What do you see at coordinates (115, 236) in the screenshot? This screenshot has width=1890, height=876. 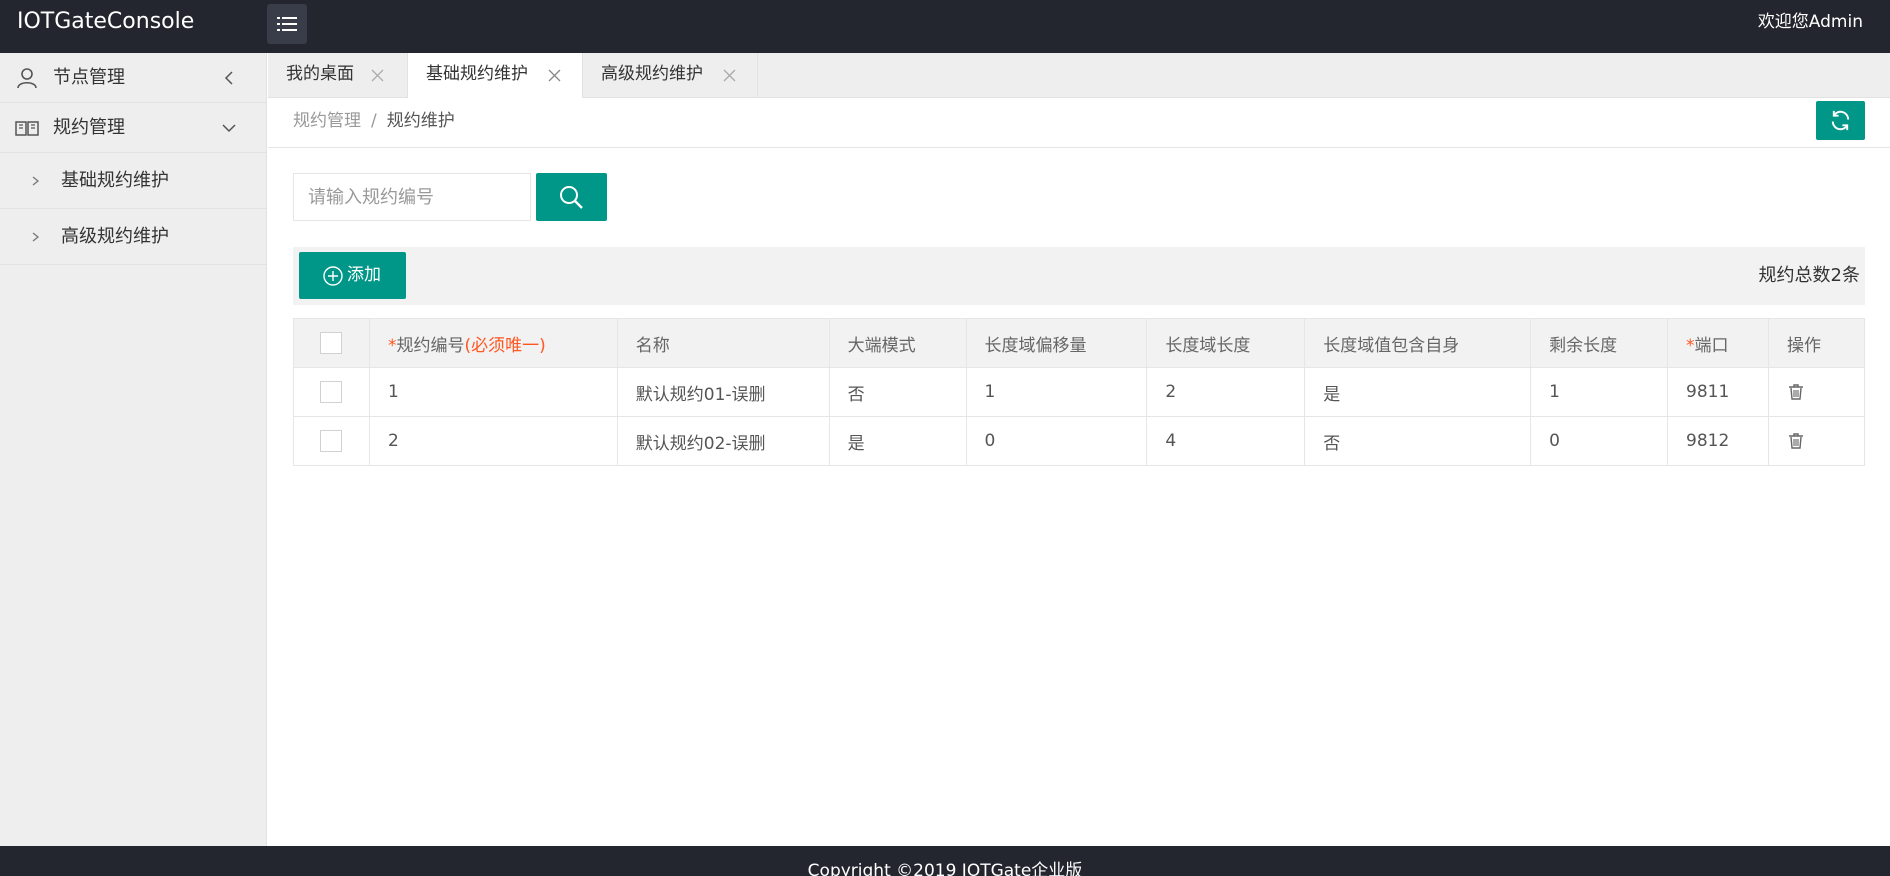 I see `sidebar-subitem-label: 高级规约维护` at bounding box center [115, 236].